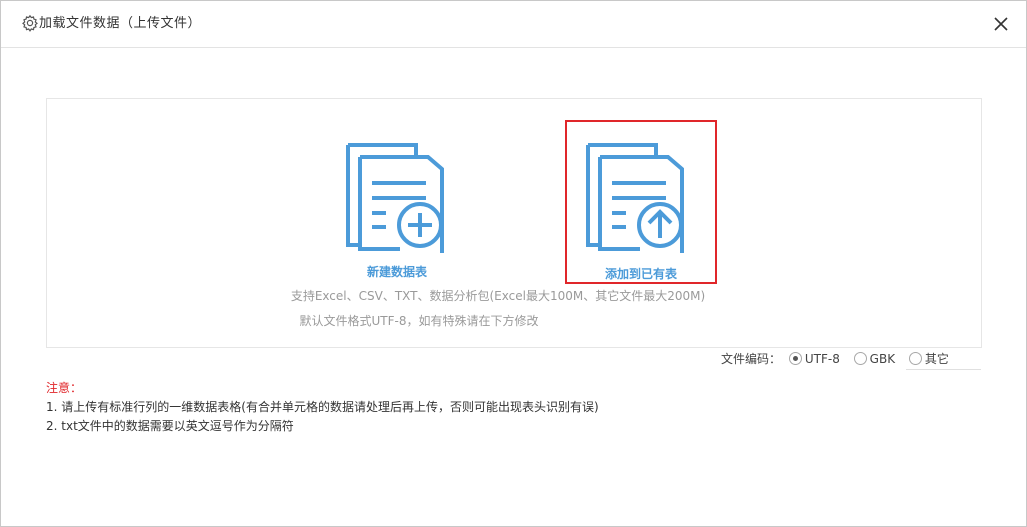 This screenshot has height=527, width=1027. What do you see at coordinates (395, 198) in the screenshot?
I see `new-document-plus-icon` at bounding box center [395, 198].